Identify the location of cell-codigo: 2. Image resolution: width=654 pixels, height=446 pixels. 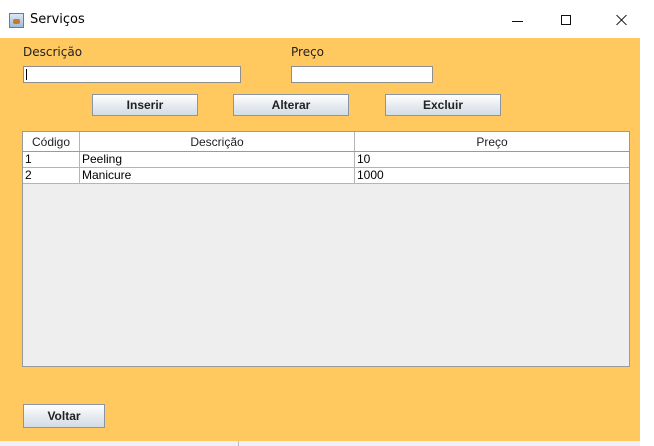
(51, 175).